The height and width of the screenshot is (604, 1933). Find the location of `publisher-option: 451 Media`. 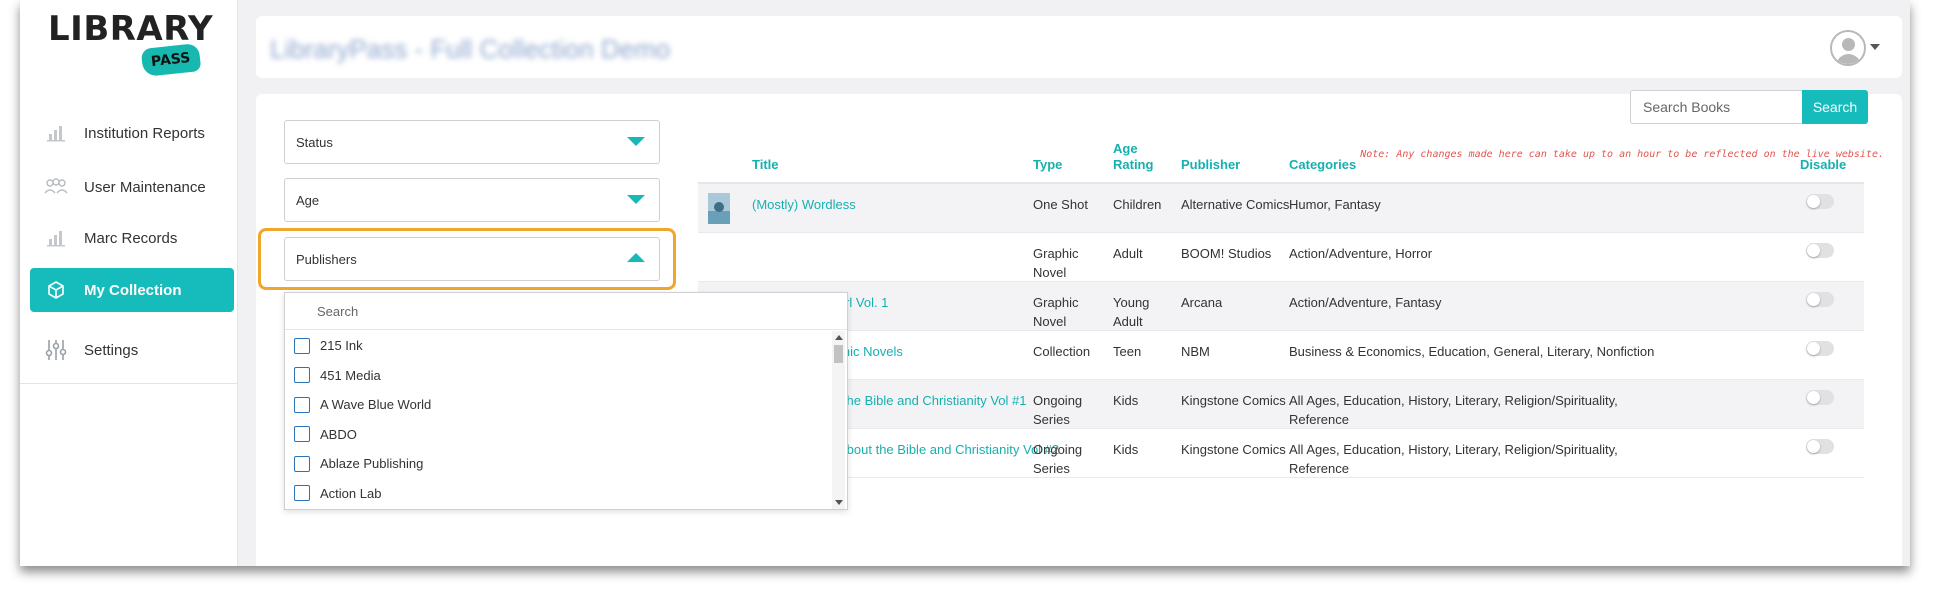

publisher-option: 451 Media is located at coordinates (559, 376).